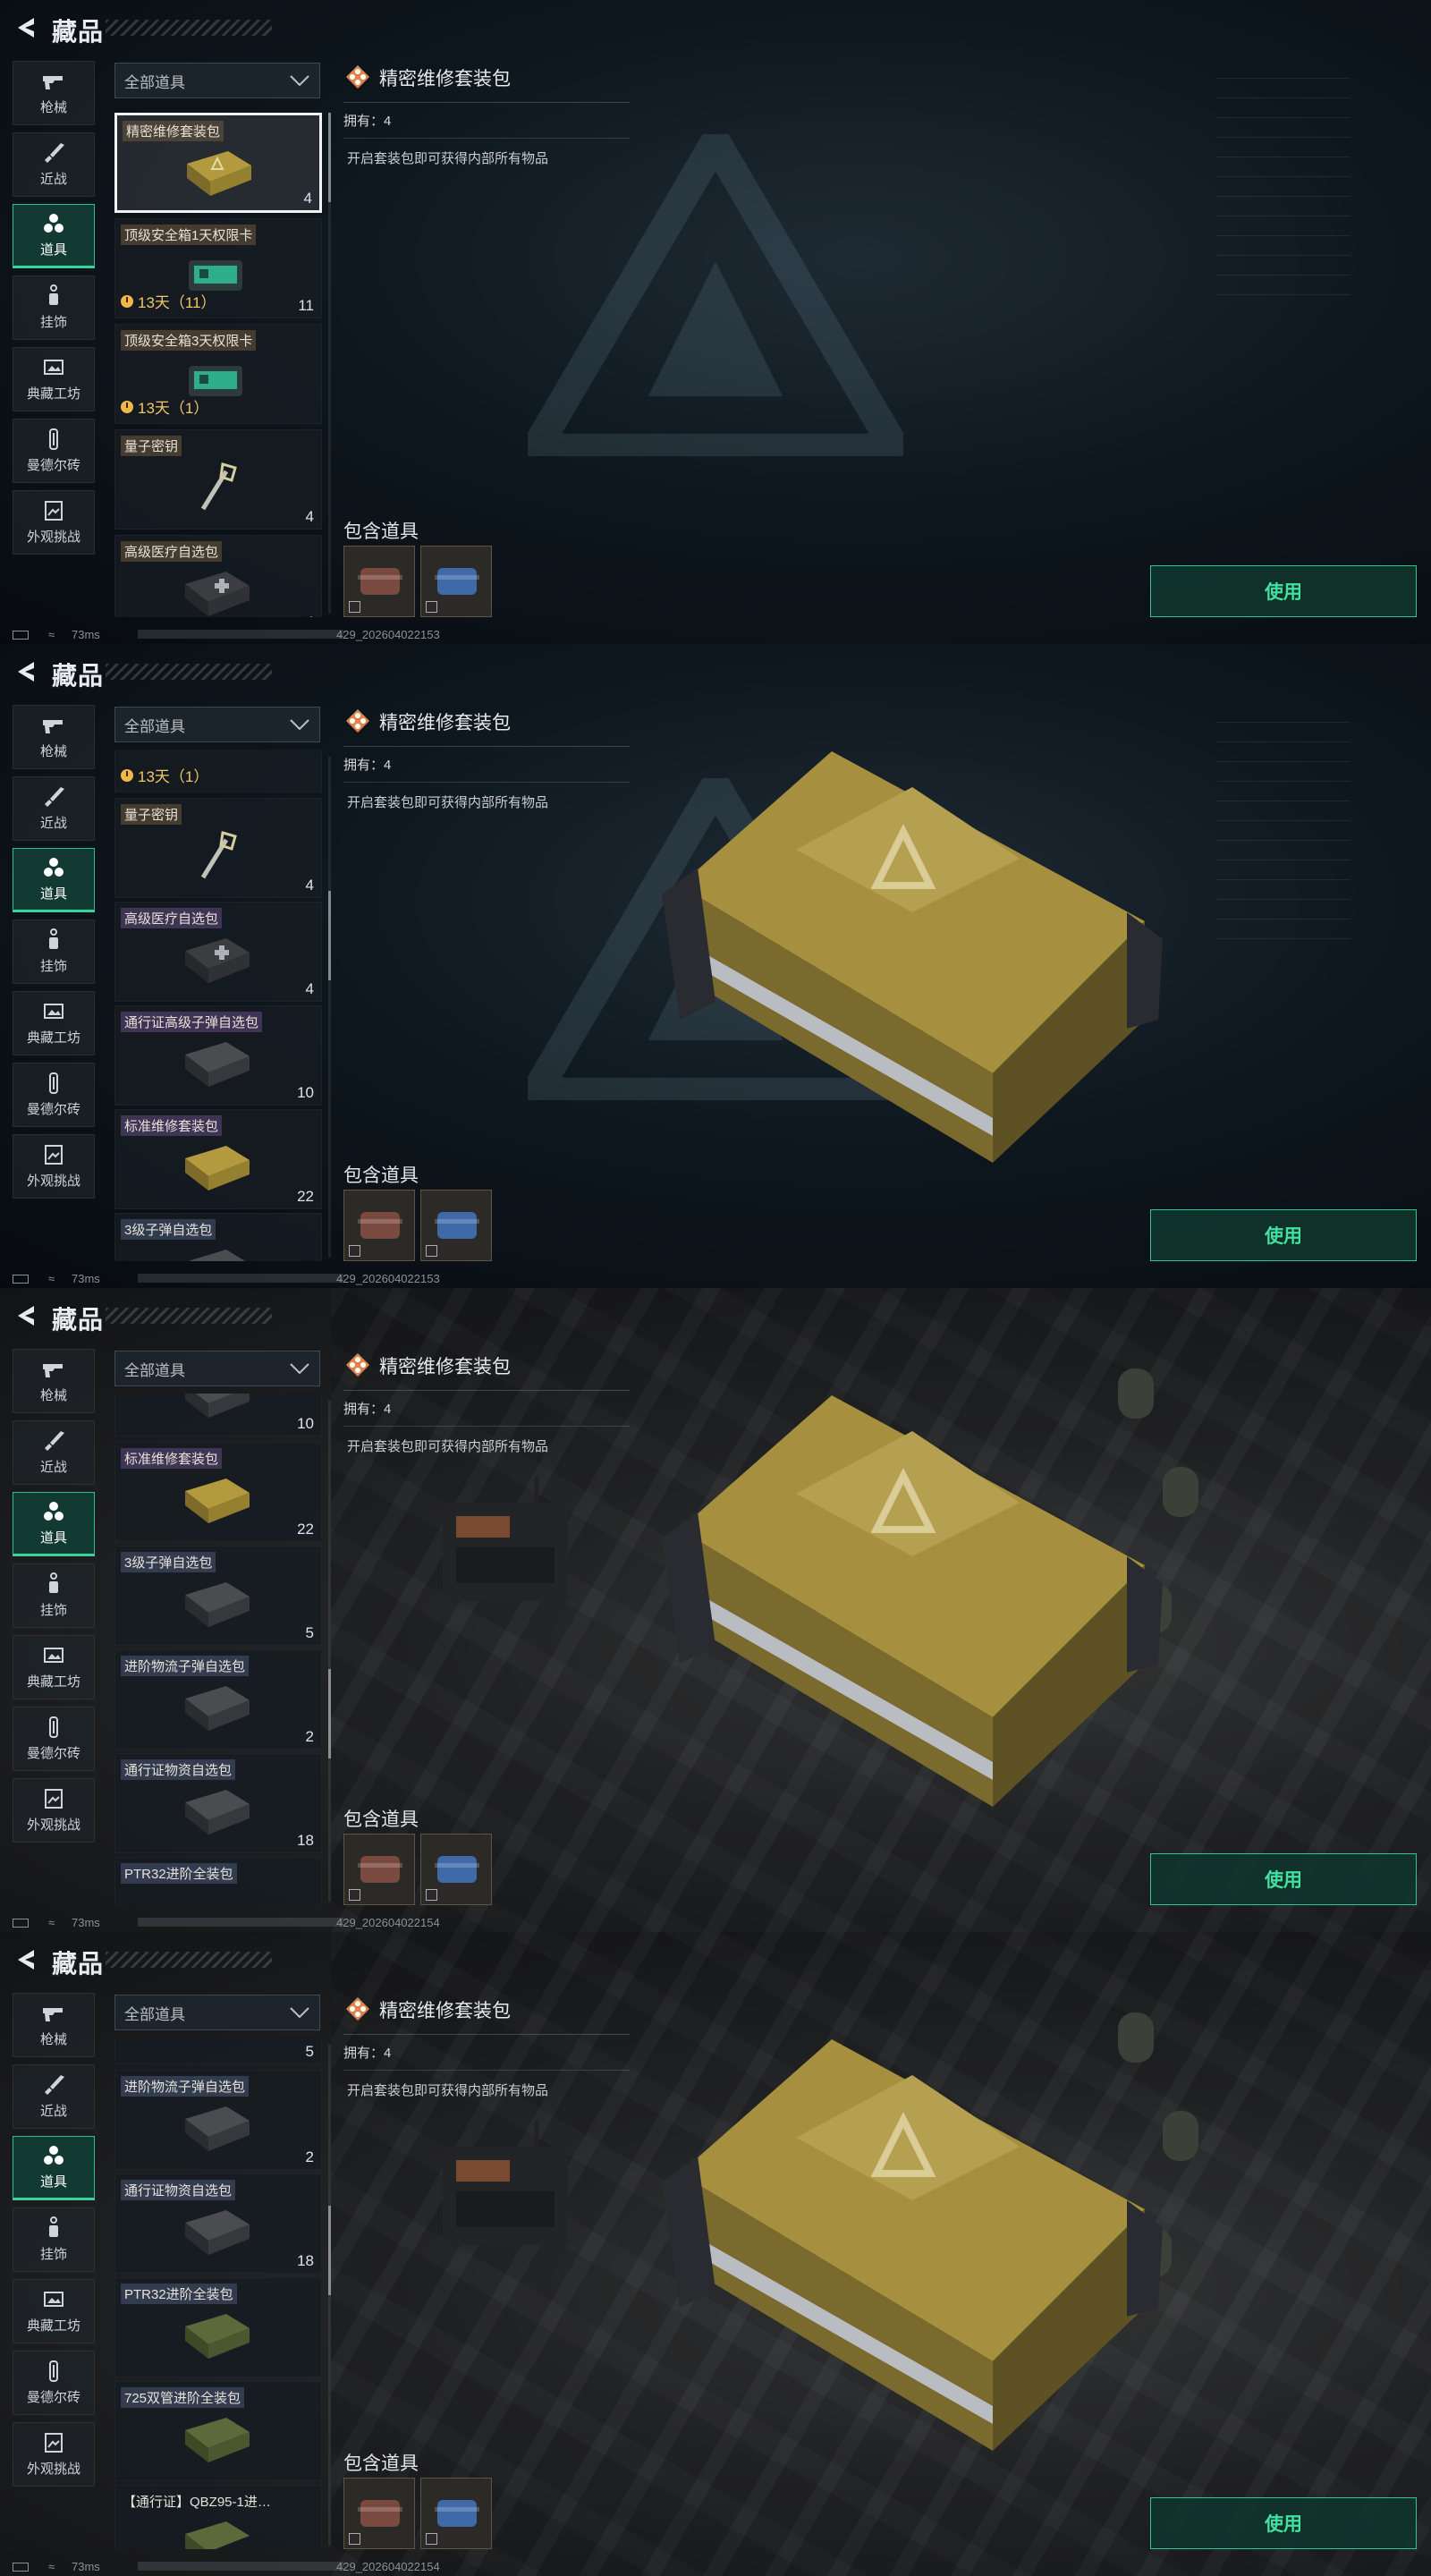 The height and width of the screenshot is (2576, 1431). I want to click on gun-icon, so click(53, 82).